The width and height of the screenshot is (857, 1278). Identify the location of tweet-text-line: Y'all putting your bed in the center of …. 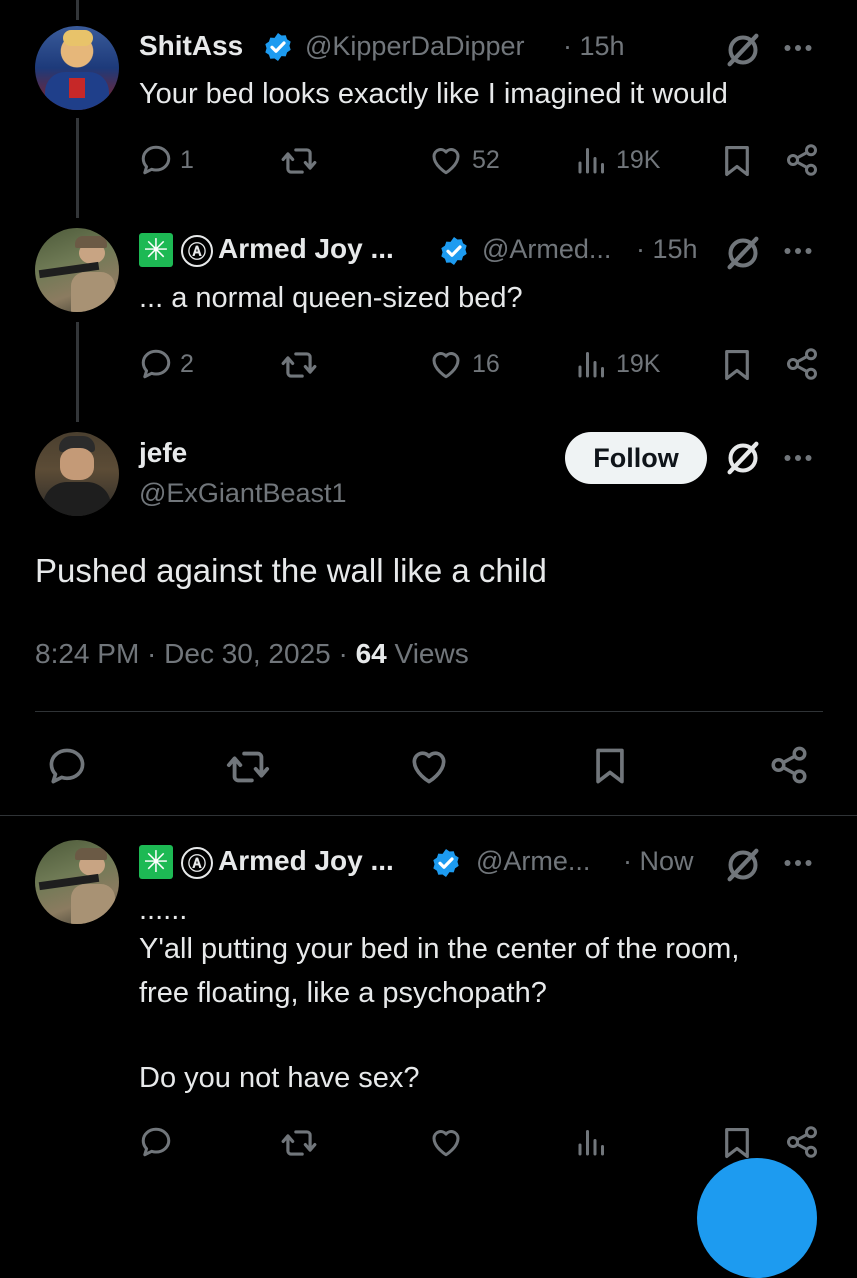
(439, 949).